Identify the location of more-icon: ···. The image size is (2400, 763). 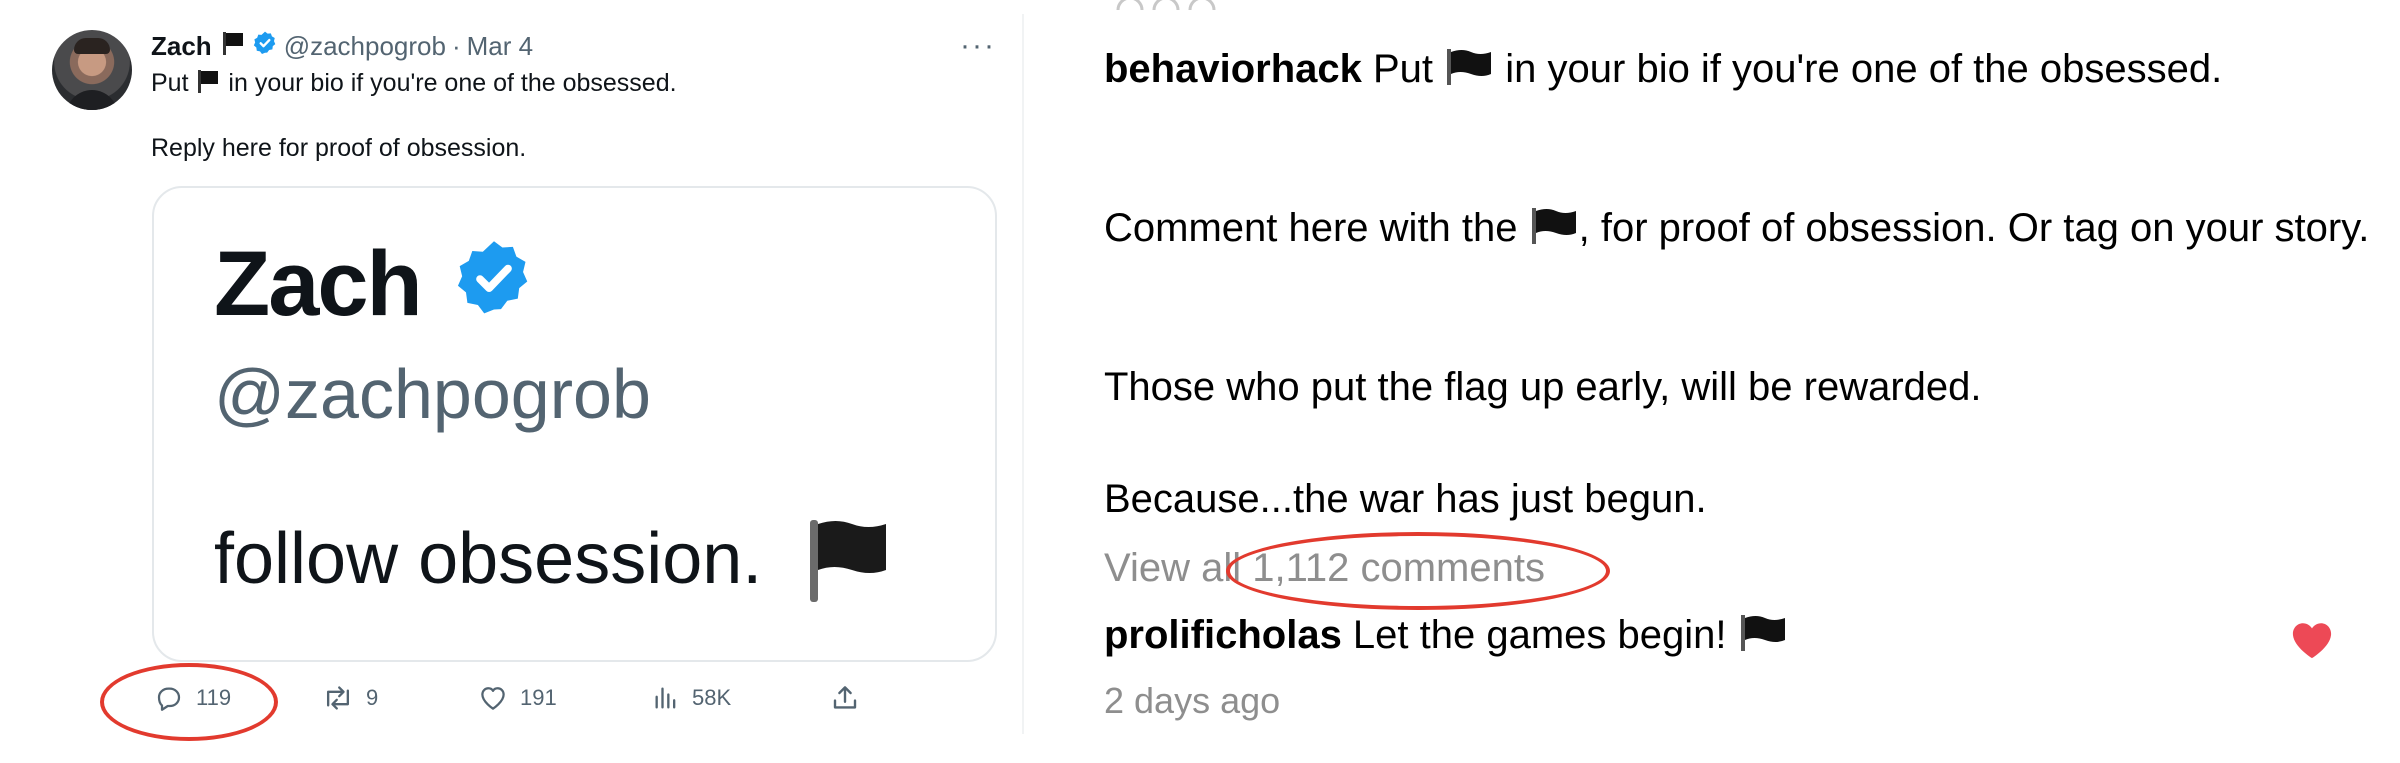
(978, 45).